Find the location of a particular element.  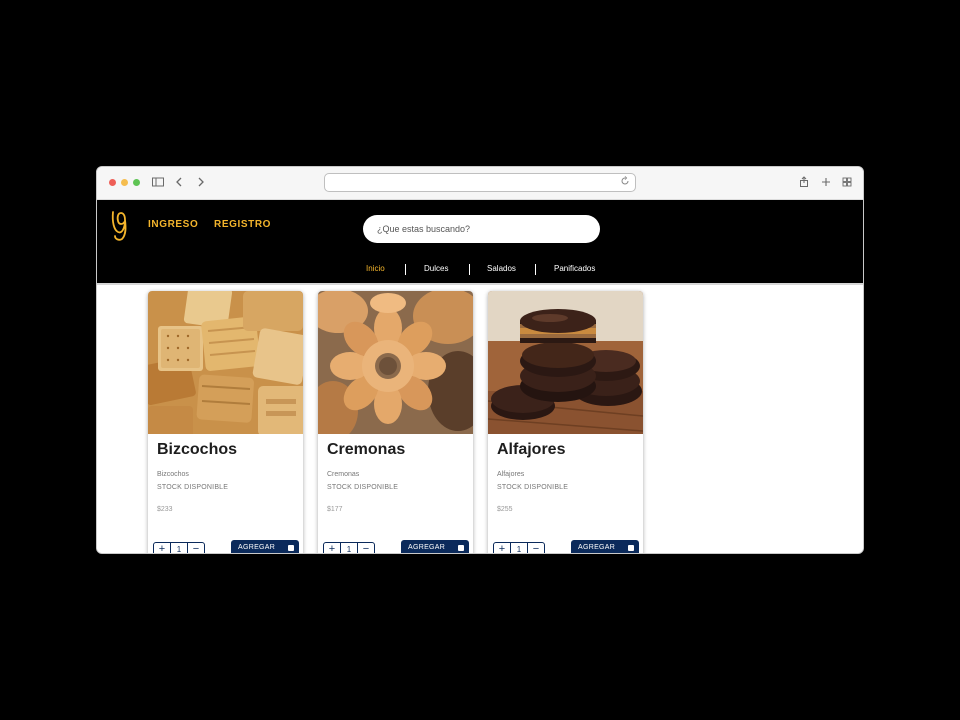

category-nav: Inicio Dulces Salados Panificados is located at coordinates (480, 271).